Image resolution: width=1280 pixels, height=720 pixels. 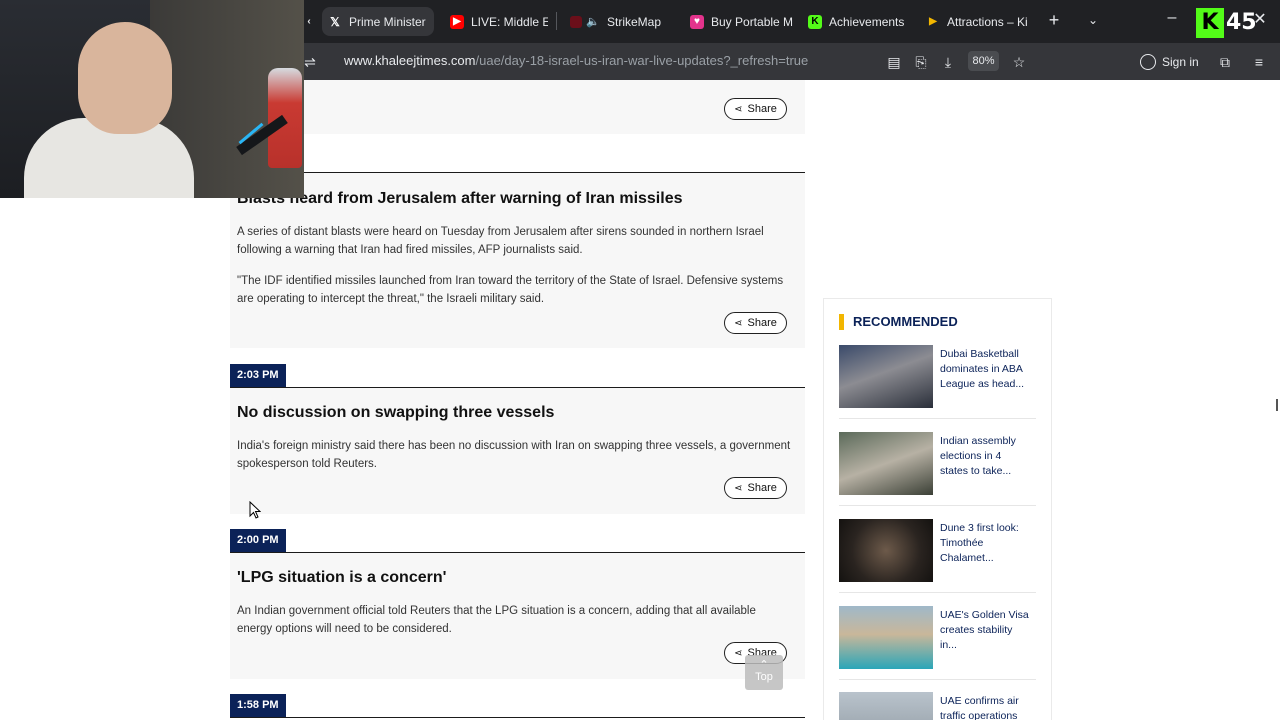 What do you see at coordinates (894, 62) in the screenshot?
I see `reader-view-icon: ▤` at bounding box center [894, 62].